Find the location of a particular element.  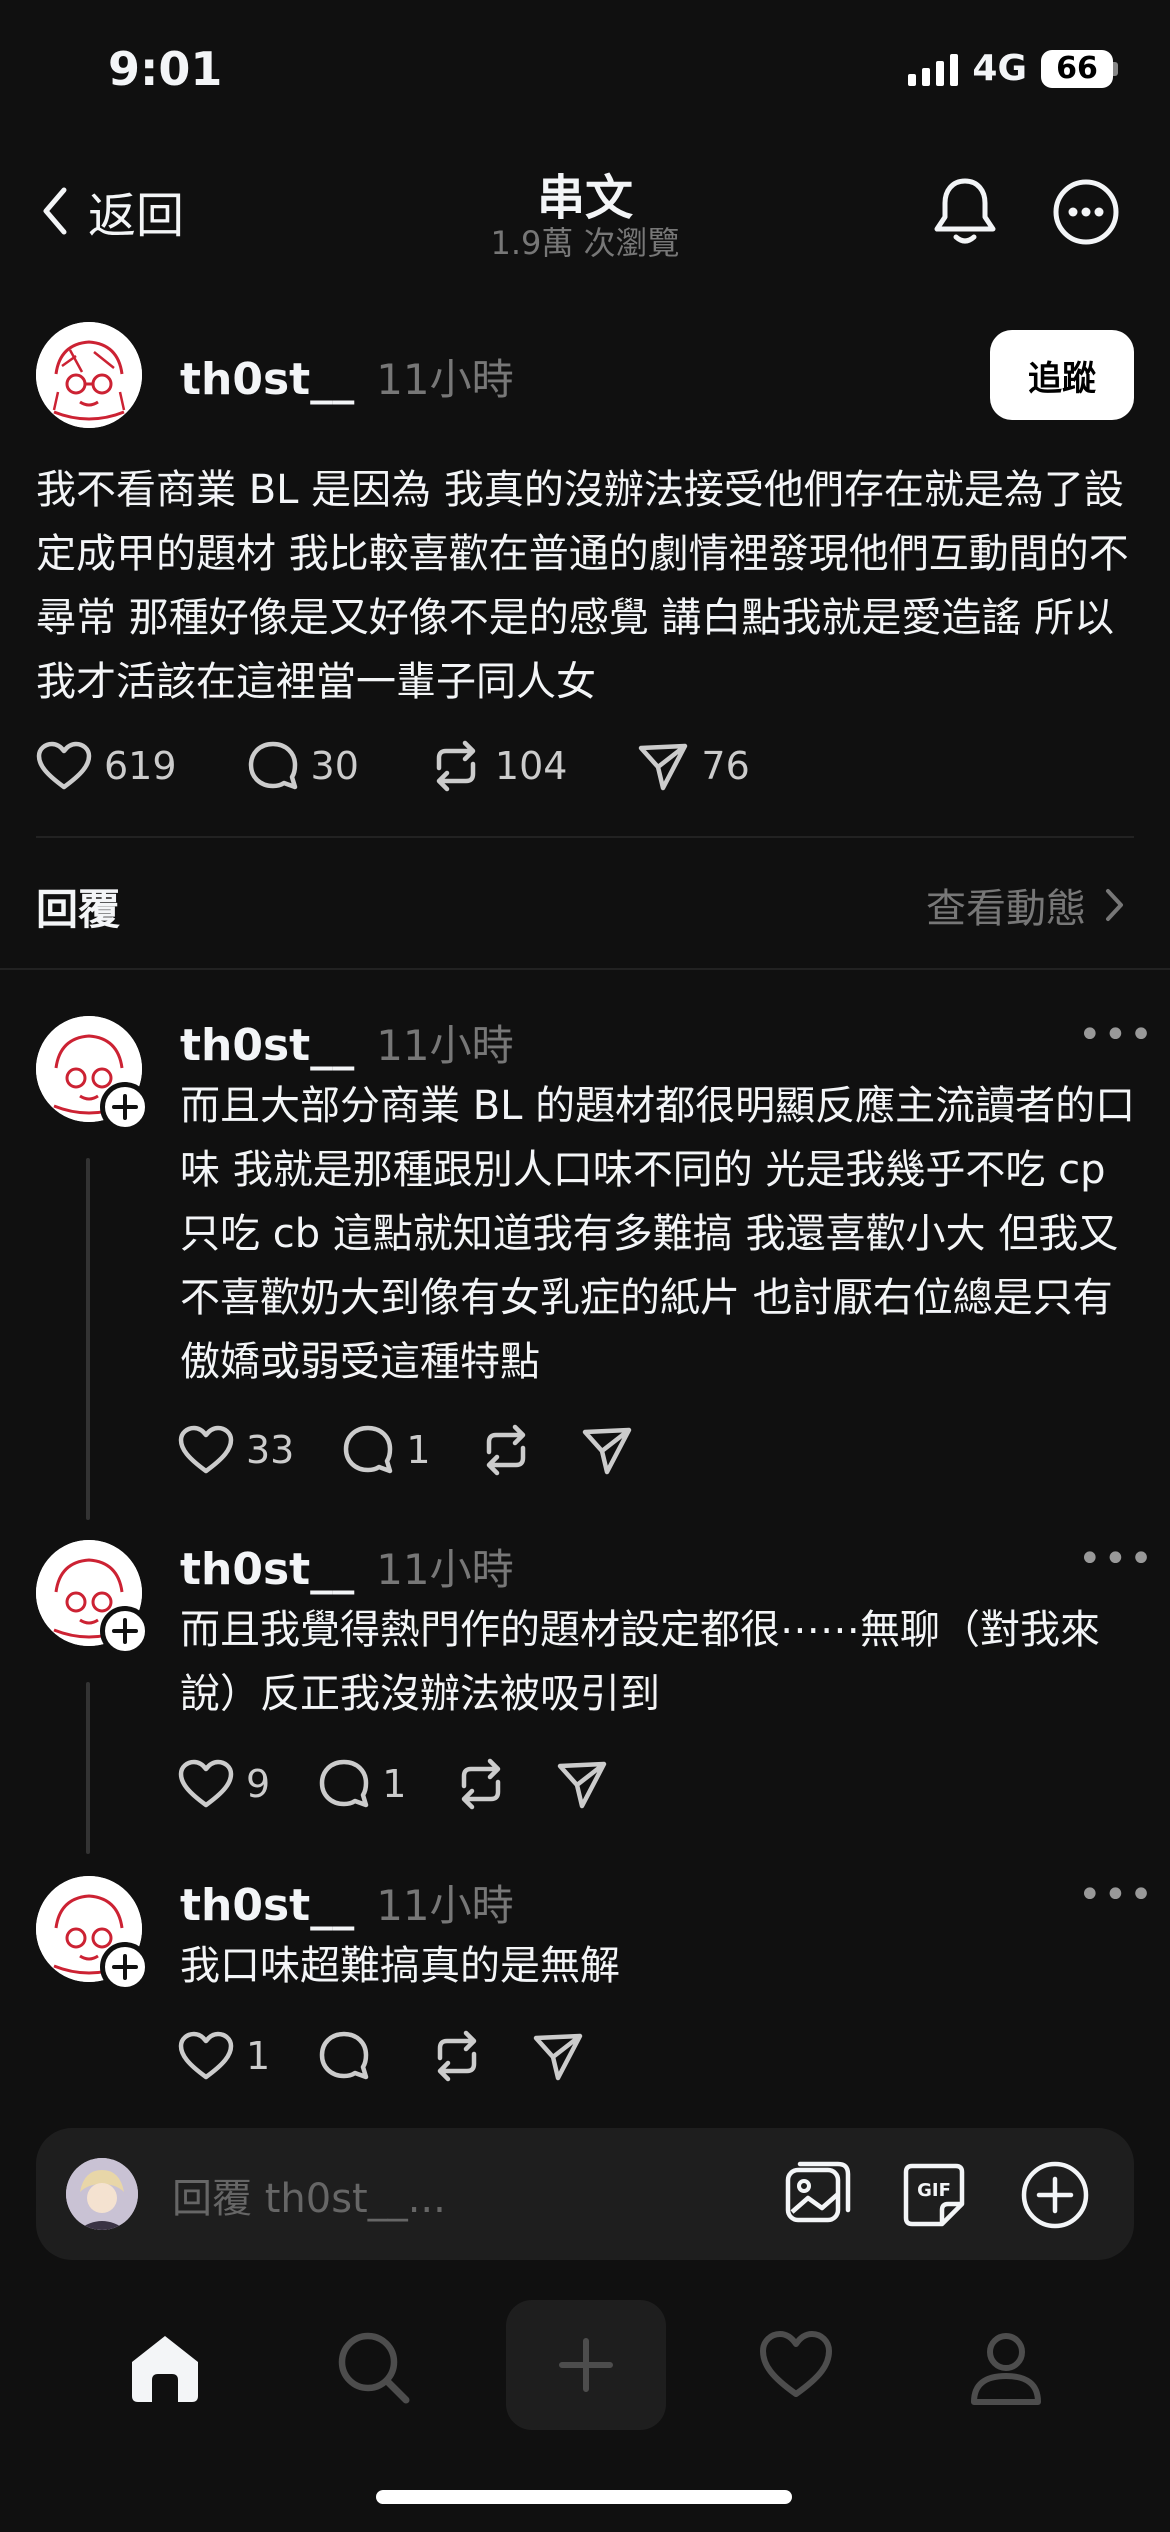

view-activity-link: 查看動態 is located at coordinates (1026, 905).